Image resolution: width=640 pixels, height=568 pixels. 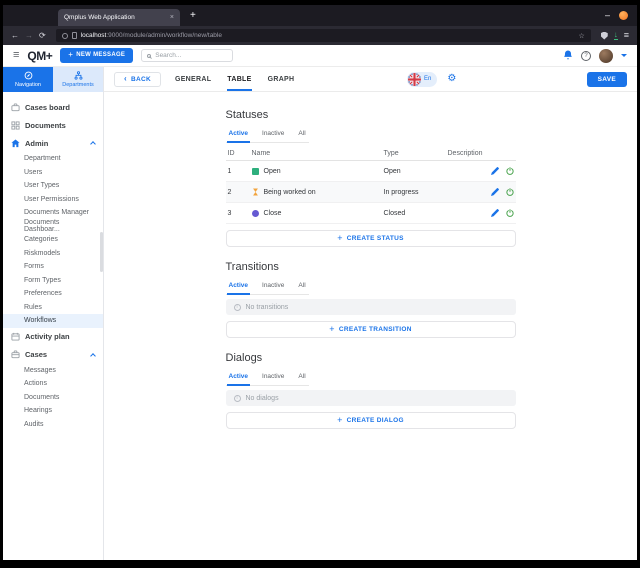 What do you see at coordinates (53, 398) in the screenshot?
I see `sidebar-subitem: Documents` at bounding box center [53, 398].